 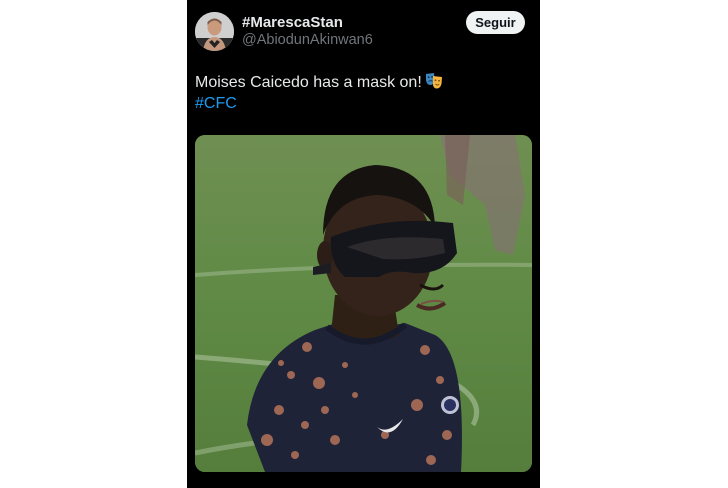 What do you see at coordinates (307, 40) in the screenshot?
I see `user-handle: @AbiodunAkinwan6` at bounding box center [307, 40].